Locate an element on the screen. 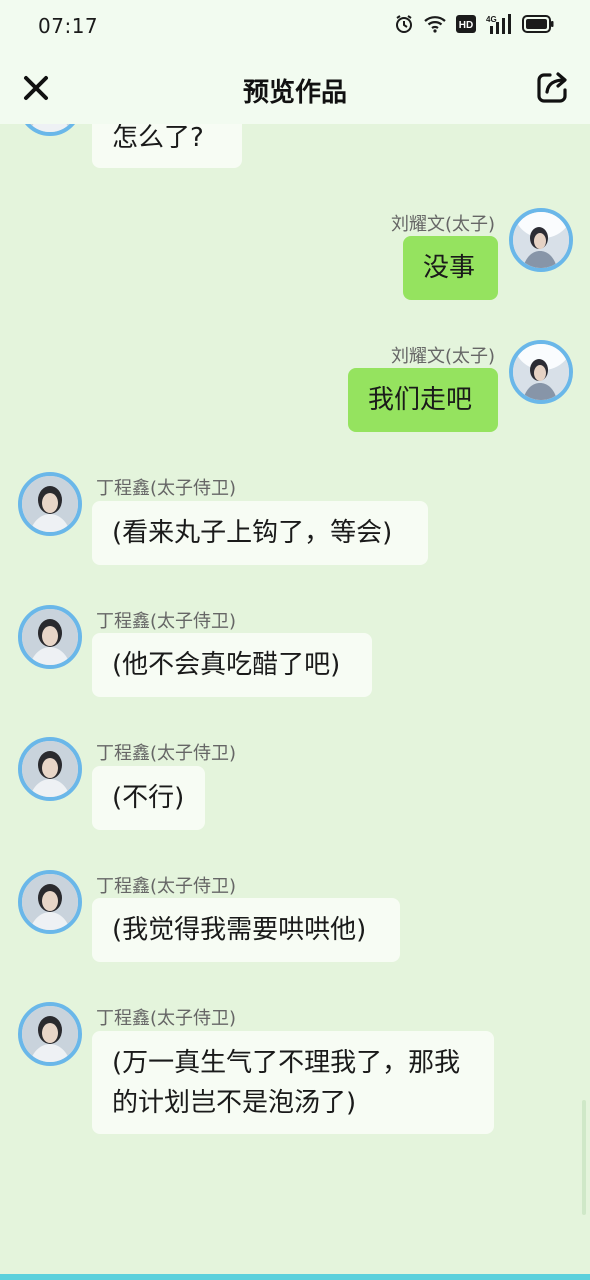  message-bubble: (万一真生气了不理我了，那我的计划岂不是泡汤了) is located at coordinates (293, 1082).